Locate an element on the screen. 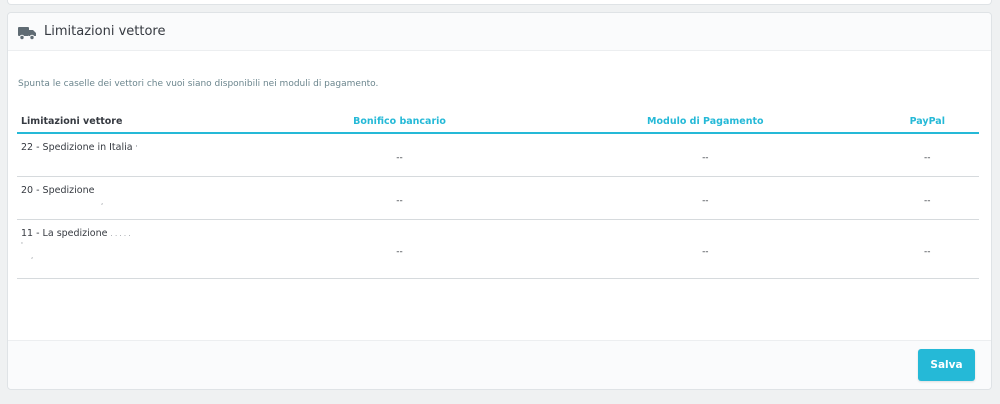  table-row: 22 - Spedizione in Italia ' -- -- -- is located at coordinates (498, 155).